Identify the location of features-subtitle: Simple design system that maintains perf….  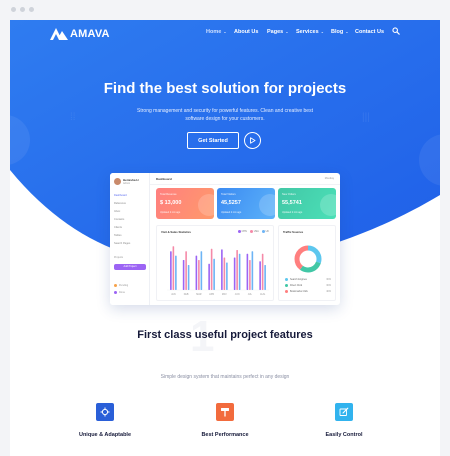
(225, 377).